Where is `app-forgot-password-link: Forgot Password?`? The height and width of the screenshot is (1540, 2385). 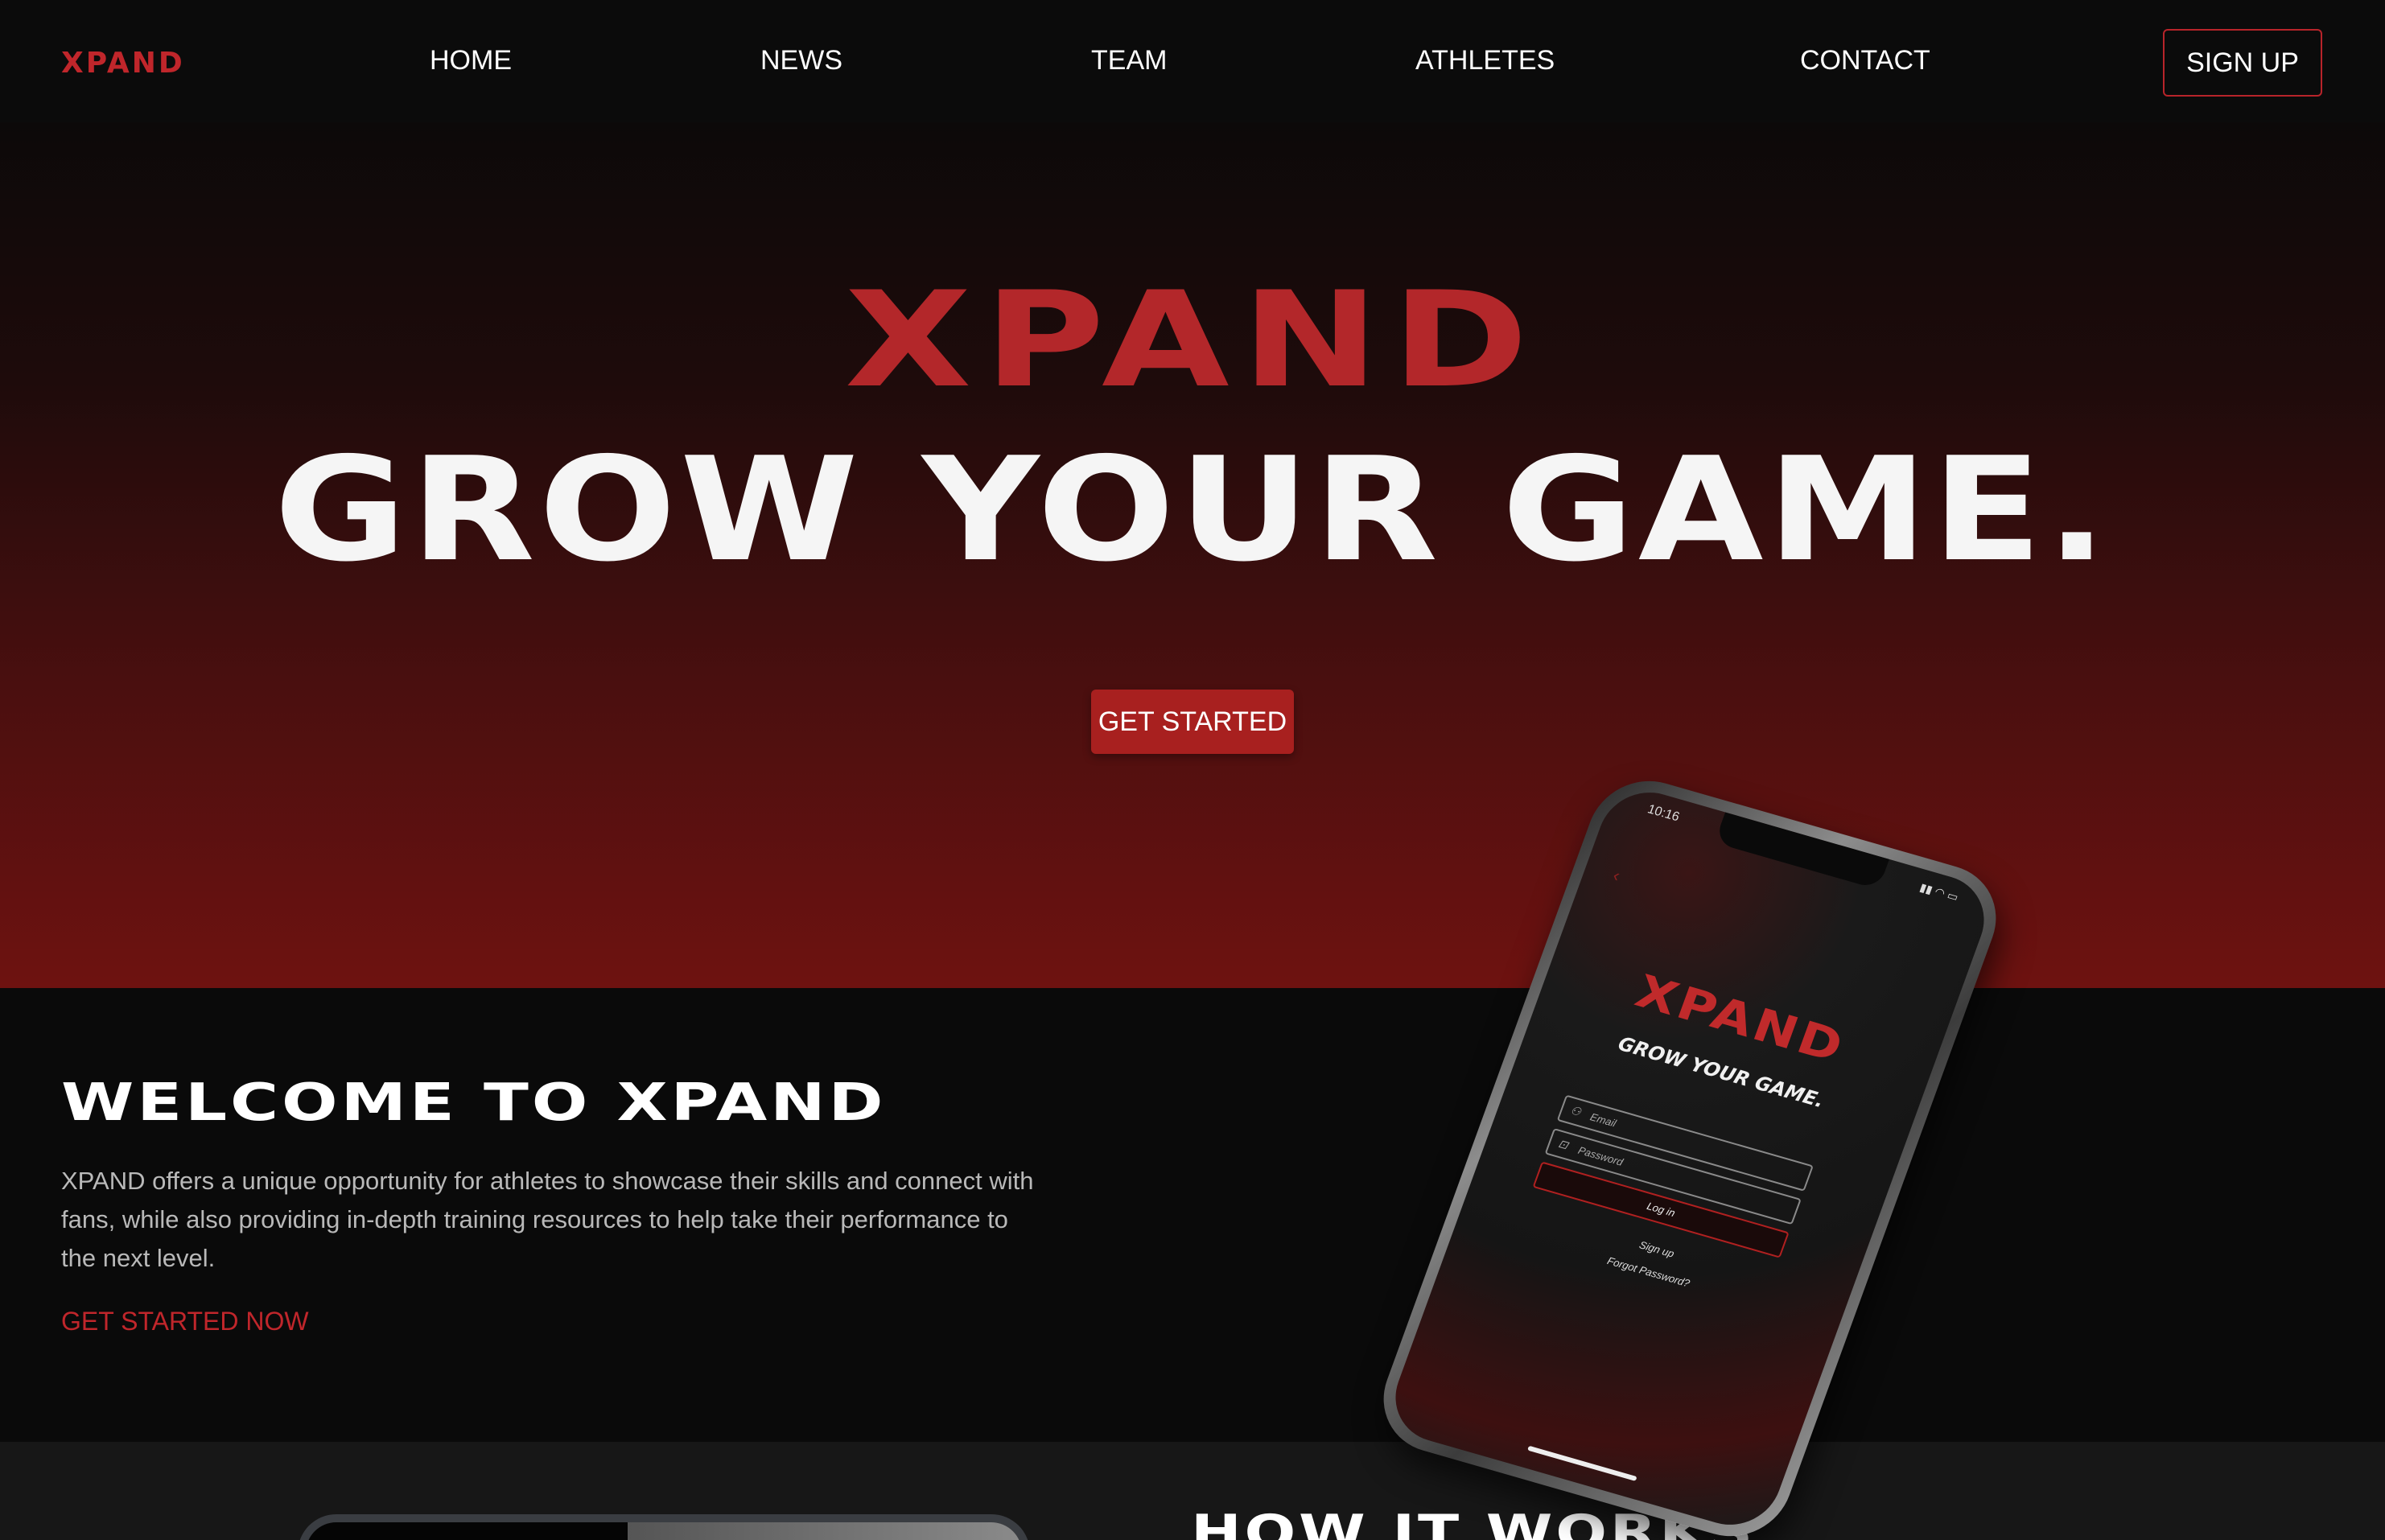 app-forgot-password-link: Forgot Password? is located at coordinates (1648, 1272).